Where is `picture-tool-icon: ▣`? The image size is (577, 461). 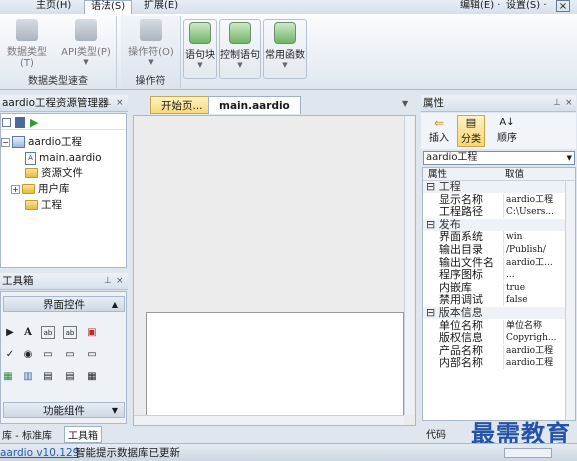 picture-tool-icon: ▣ is located at coordinates (92, 332).